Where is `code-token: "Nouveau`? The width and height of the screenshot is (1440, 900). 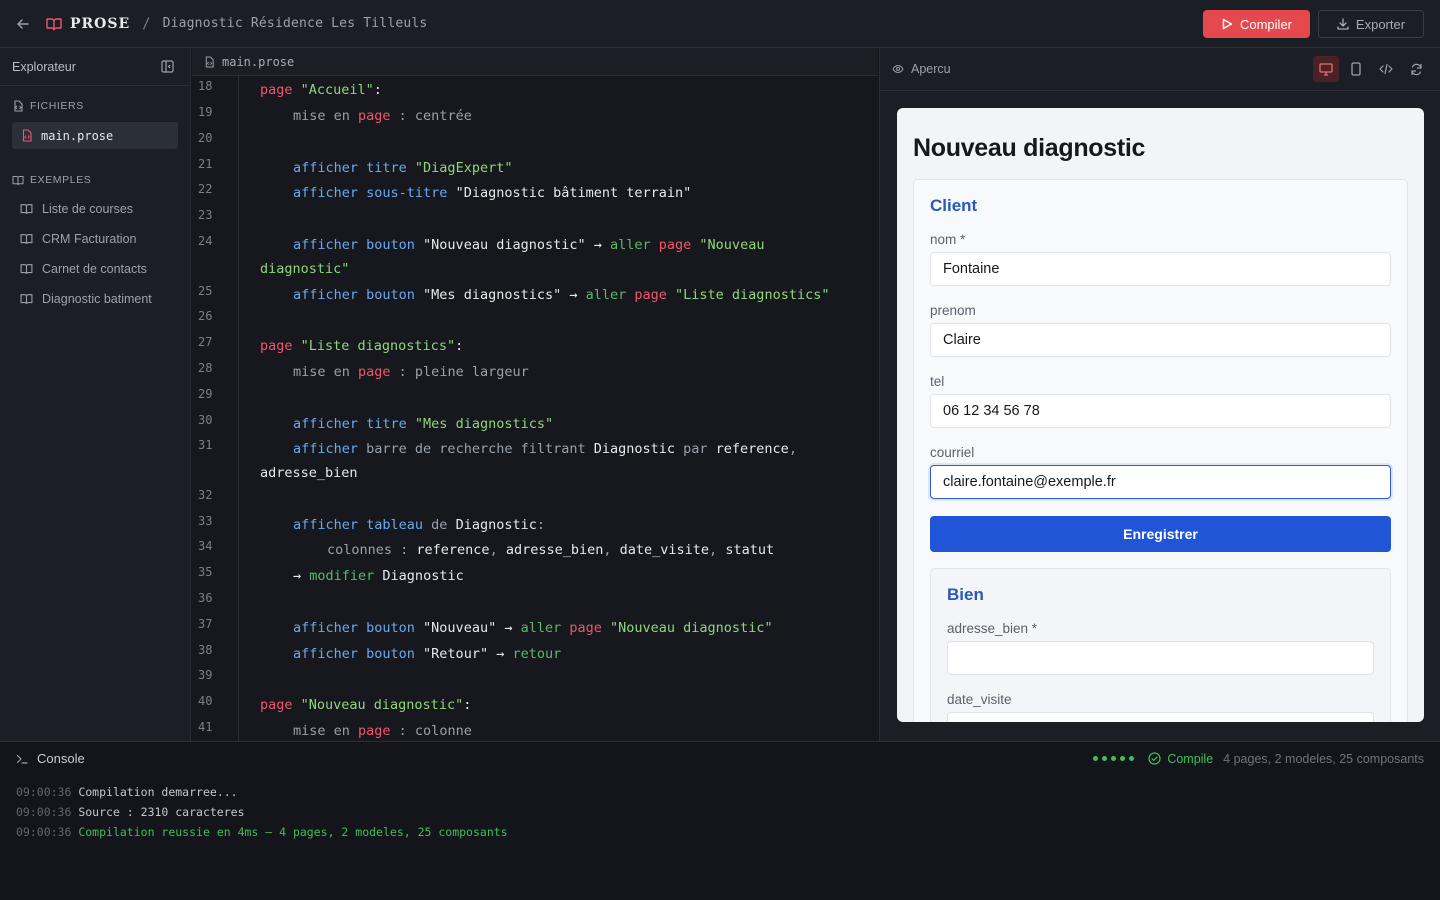 code-token: "Nouveau is located at coordinates (728, 245).